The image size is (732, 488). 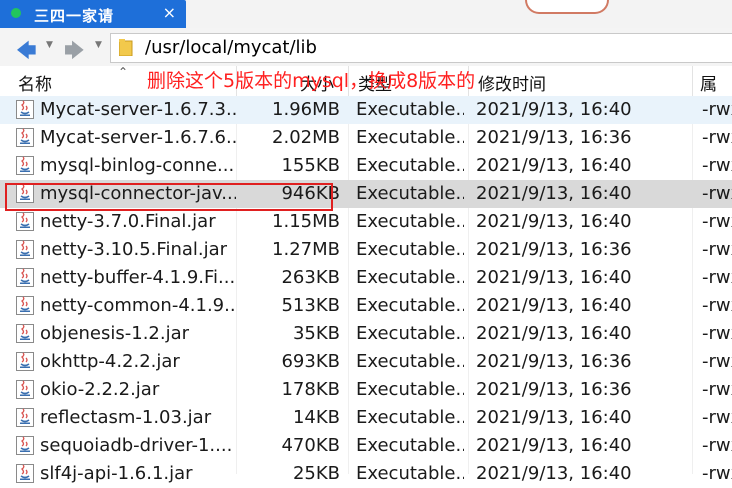 I want to click on file-size: 263KB, so click(x=310, y=277).